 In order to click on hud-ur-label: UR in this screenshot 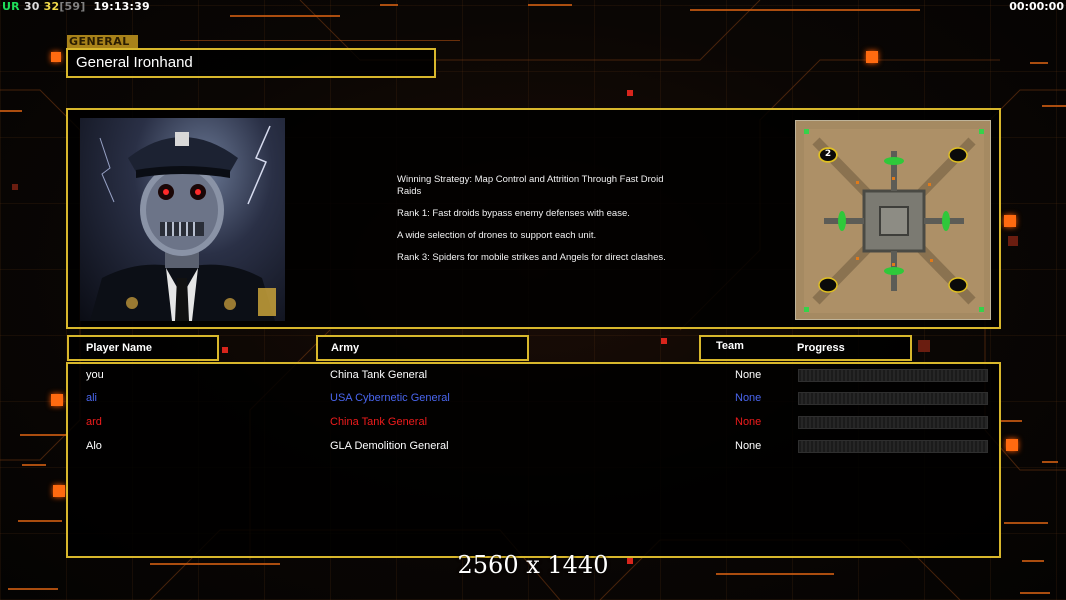, I will do `click(11, 6)`.